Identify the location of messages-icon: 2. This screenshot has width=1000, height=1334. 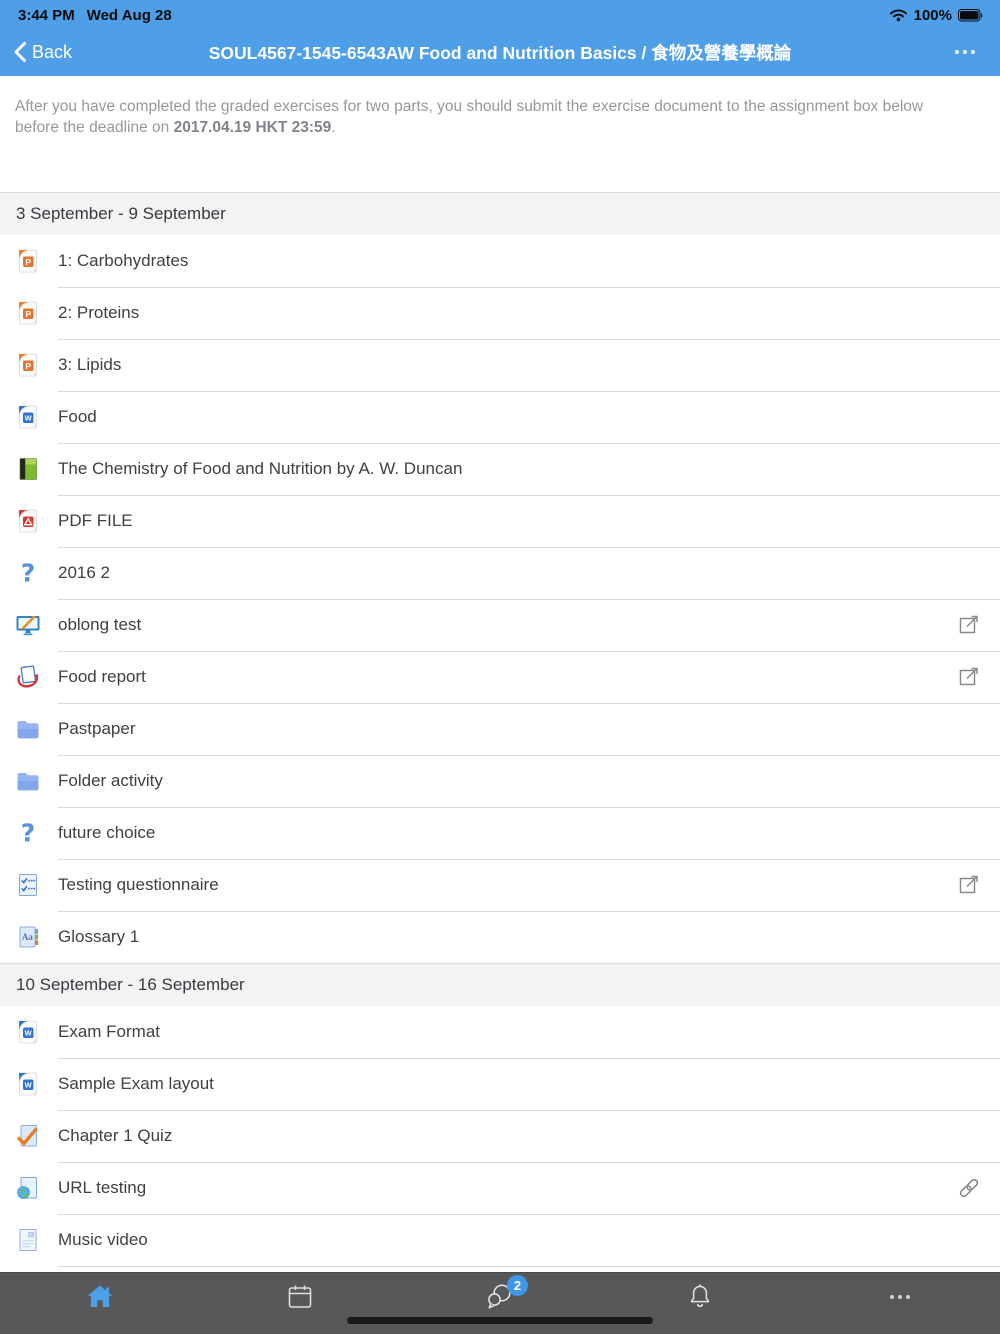
(506, 1293).